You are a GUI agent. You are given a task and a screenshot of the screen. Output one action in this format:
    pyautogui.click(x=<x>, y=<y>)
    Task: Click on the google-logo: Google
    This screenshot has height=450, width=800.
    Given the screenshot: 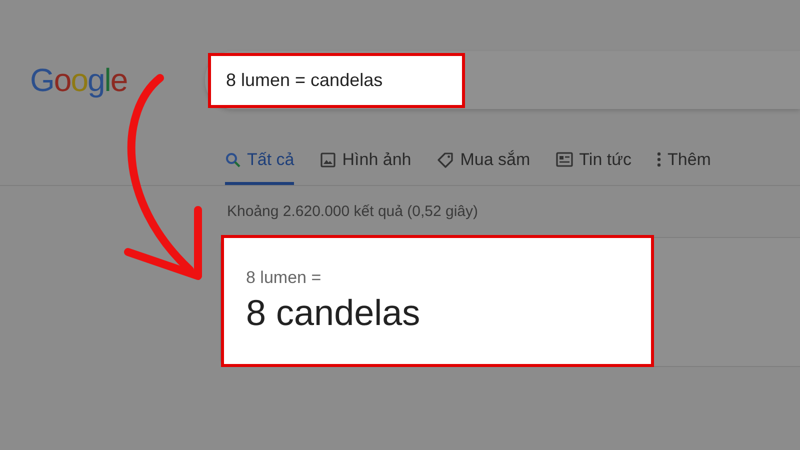 What is the action you would take?
    pyautogui.click(x=115, y=80)
    